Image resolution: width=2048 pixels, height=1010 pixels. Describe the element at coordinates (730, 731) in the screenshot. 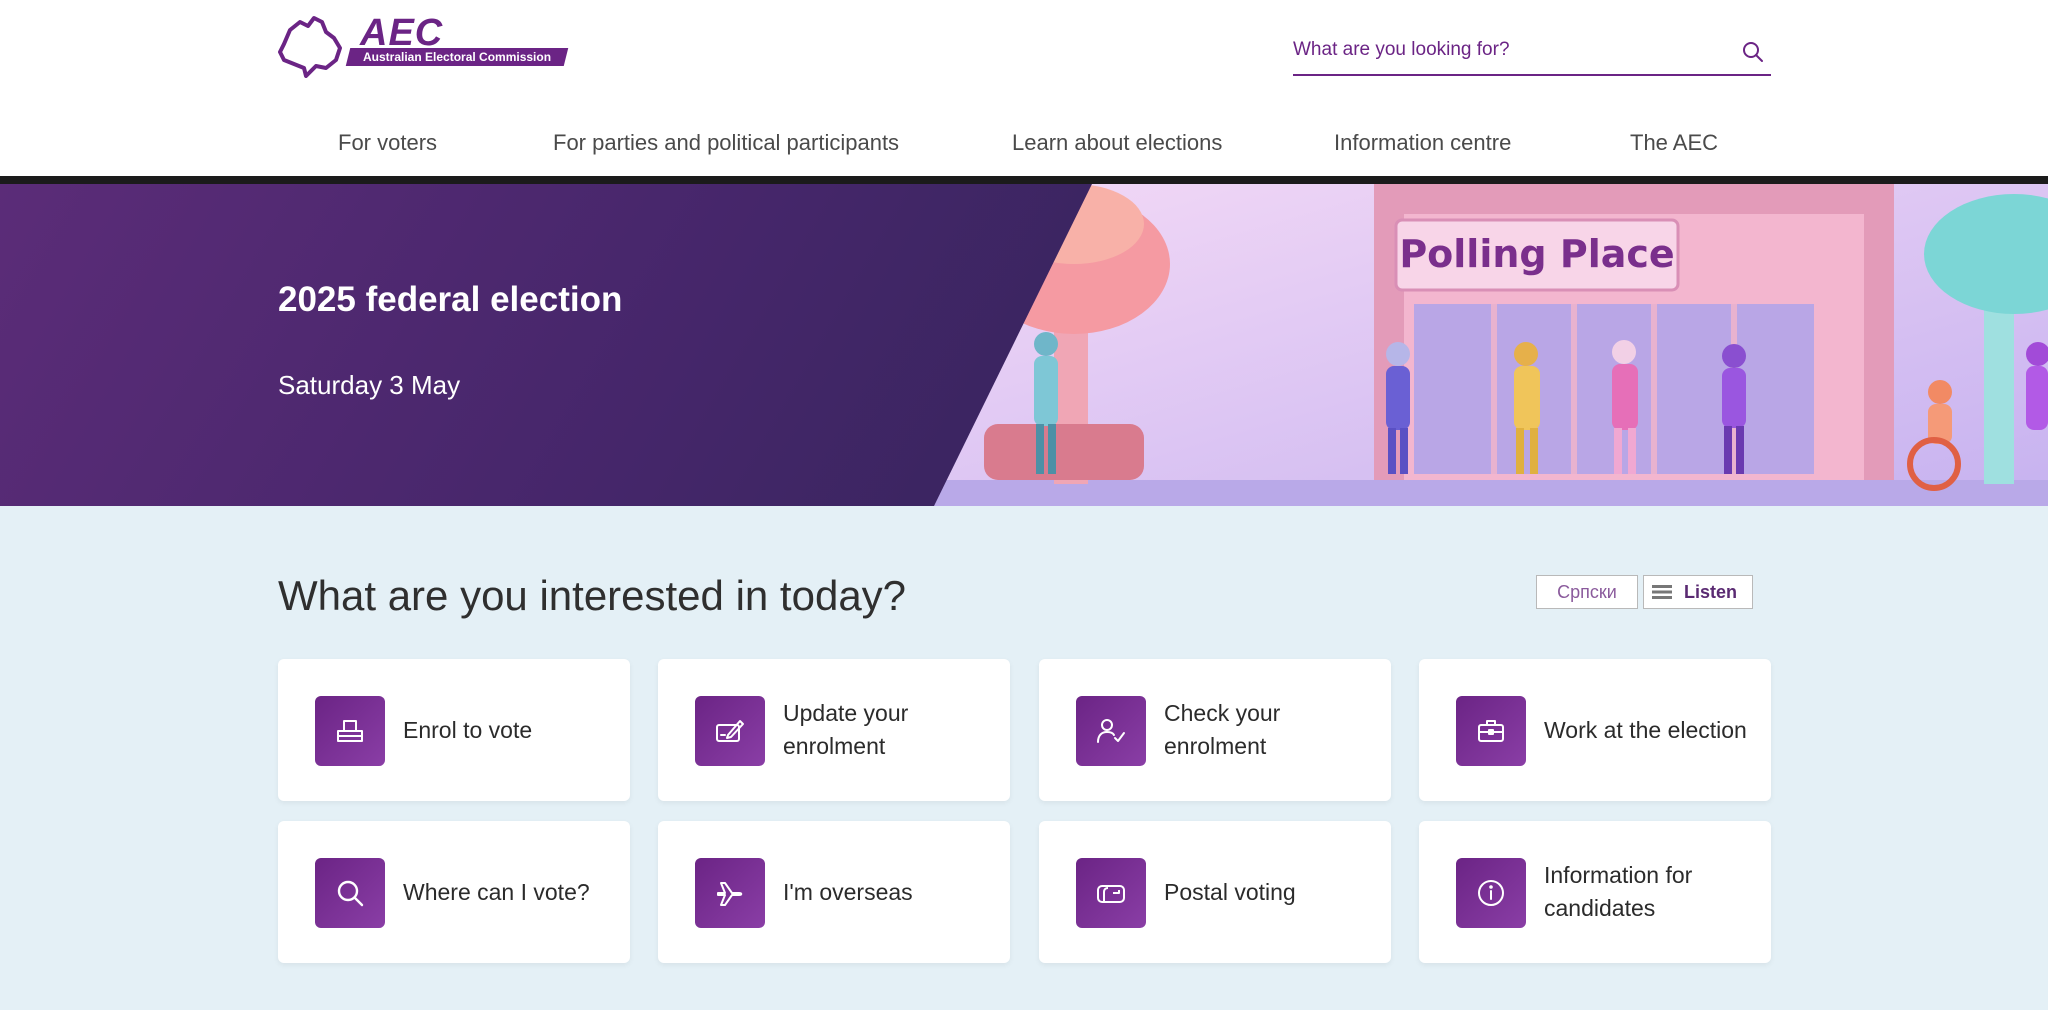

I see `edit-card-icon` at that location.